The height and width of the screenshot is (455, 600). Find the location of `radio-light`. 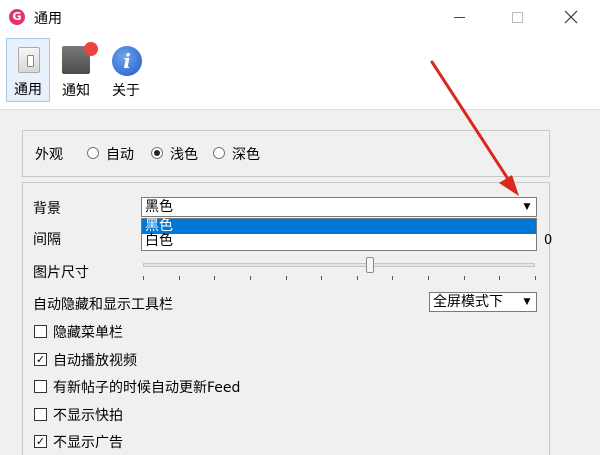

radio-light is located at coordinates (157, 153).